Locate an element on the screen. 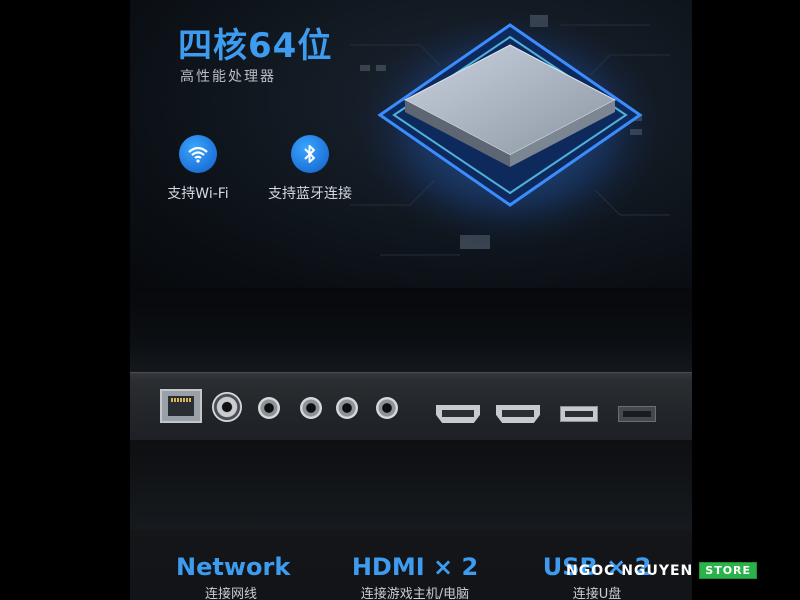 The height and width of the screenshot is (600, 800). caption-network-sub: 连接网线 is located at coordinates (230, 593).